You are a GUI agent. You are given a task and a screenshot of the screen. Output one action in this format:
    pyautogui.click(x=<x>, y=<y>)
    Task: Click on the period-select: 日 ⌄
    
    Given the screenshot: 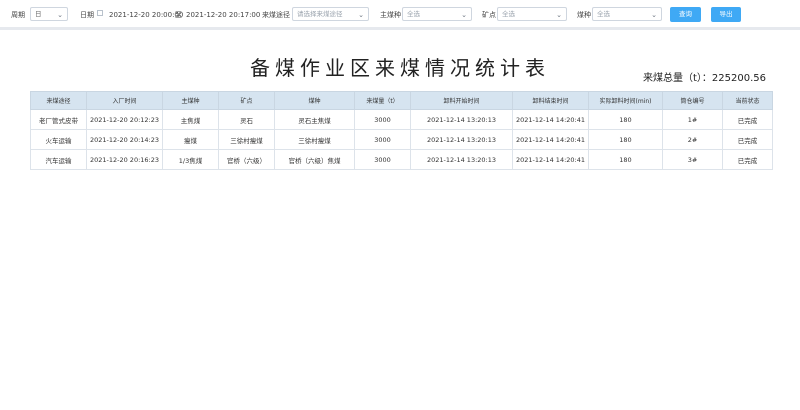 What is the action you would take?
    pyautogui.click(x=49, y=14)
    